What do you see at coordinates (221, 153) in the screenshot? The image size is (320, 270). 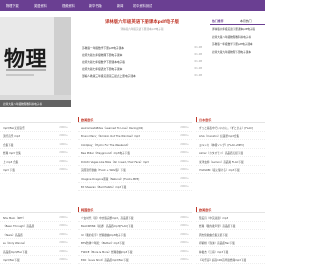 I see `list-item-title: Aimer（カタオモイ）高品质无损下载` at bounding box center [221, 153].